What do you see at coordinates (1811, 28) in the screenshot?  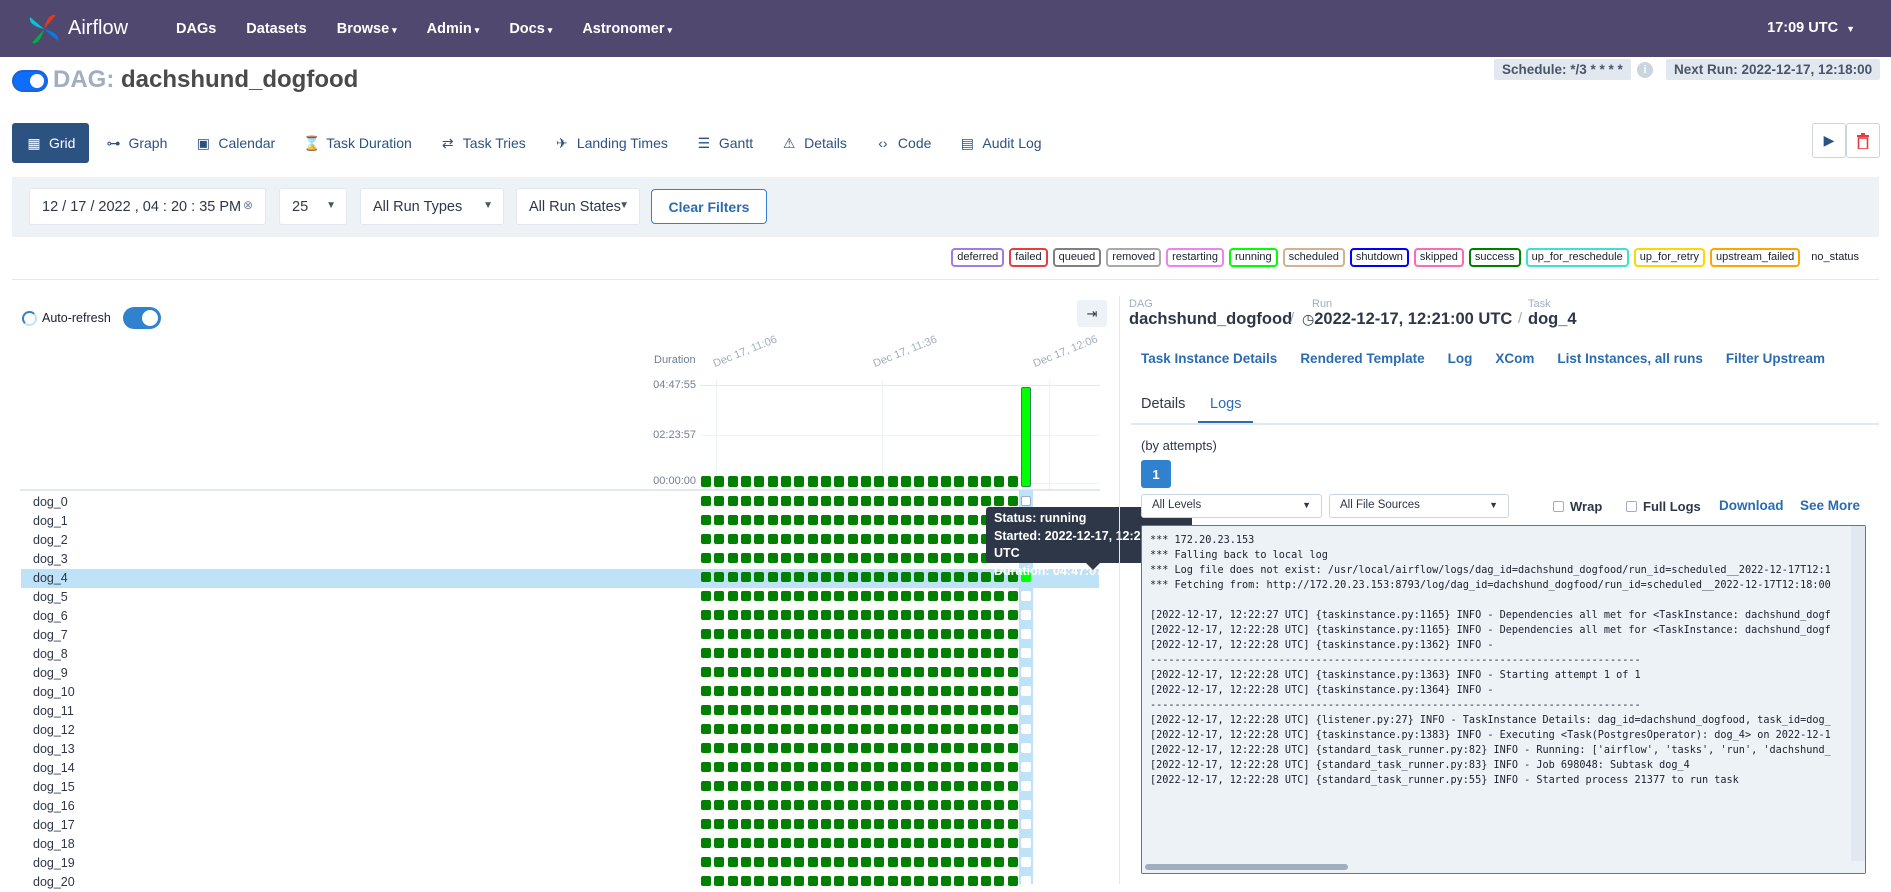 I see `clock-dropdown: 17:09 UTC ▼` at bounding box center [1811, 28].